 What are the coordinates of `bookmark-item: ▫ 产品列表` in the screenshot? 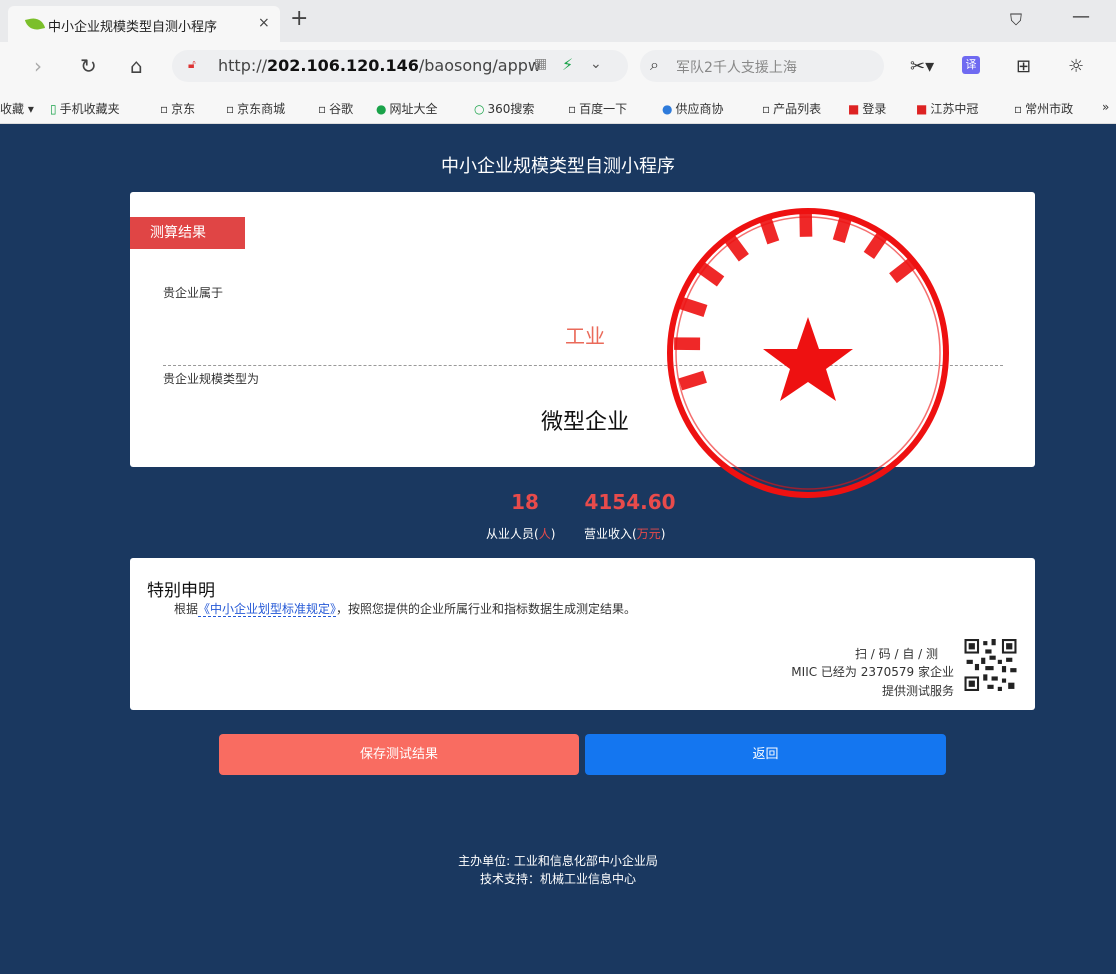 It's located at (791, 108).